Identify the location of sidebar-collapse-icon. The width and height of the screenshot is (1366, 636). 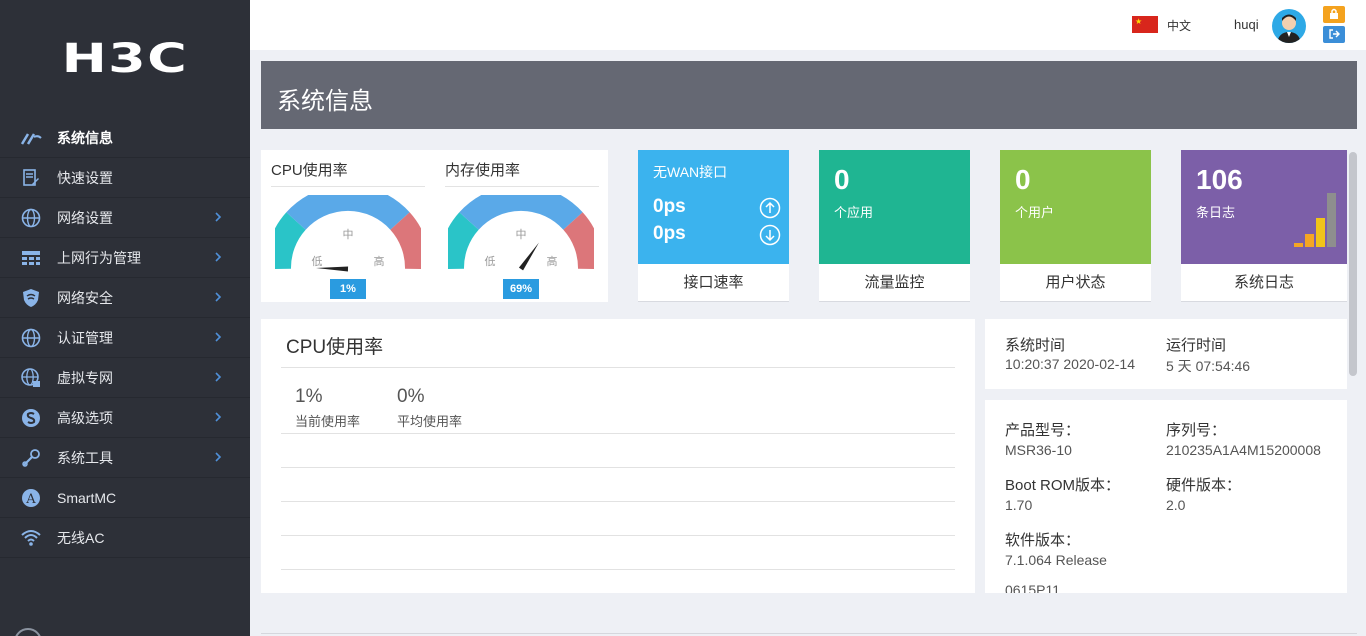
(28, 632).